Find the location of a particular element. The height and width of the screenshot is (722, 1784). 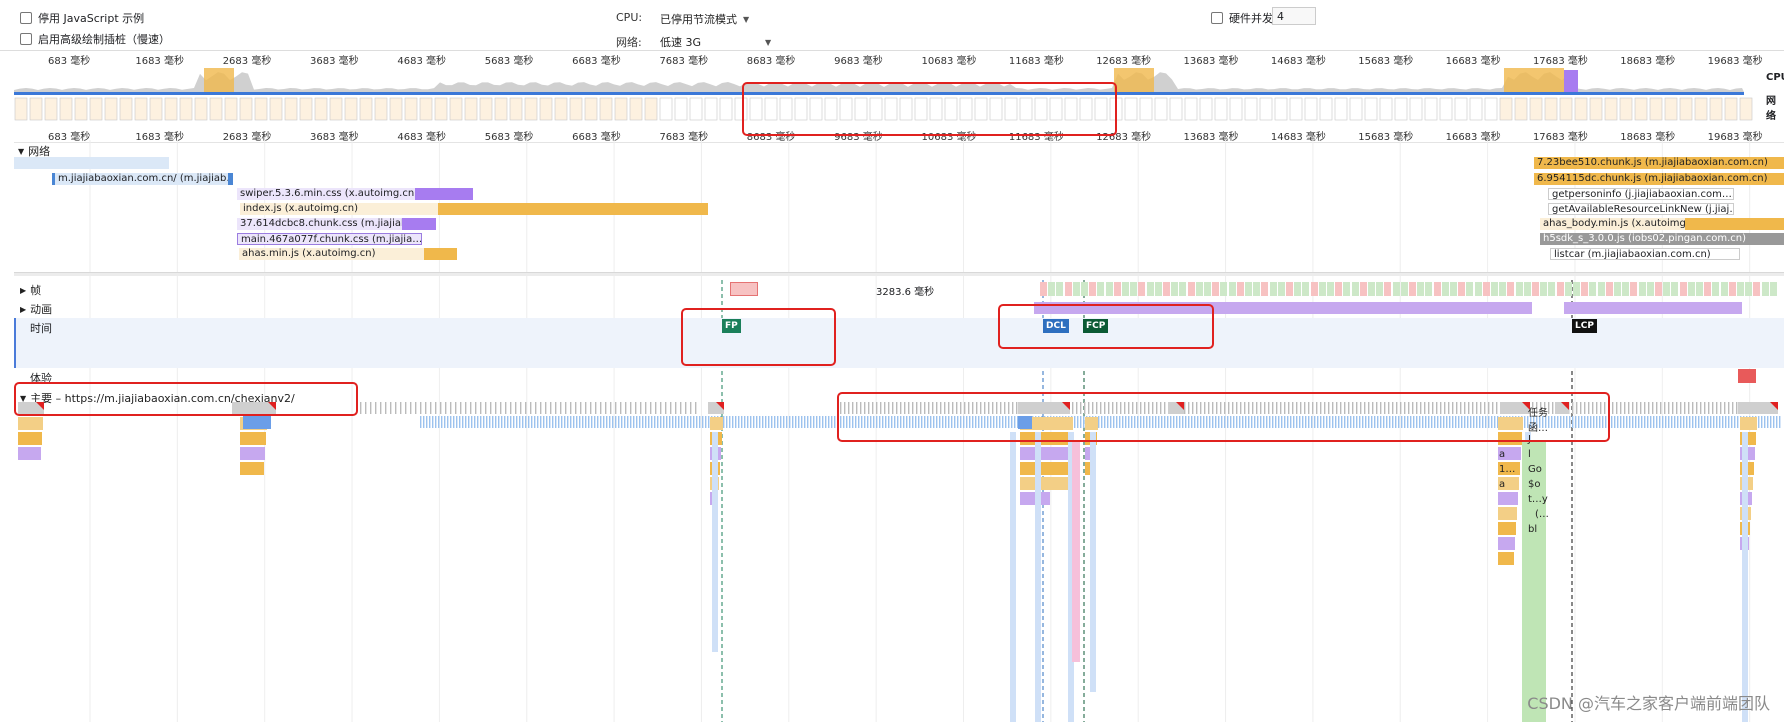

network-request: index.js (x.autoimg.cn) is located at coordinates (339, 209).